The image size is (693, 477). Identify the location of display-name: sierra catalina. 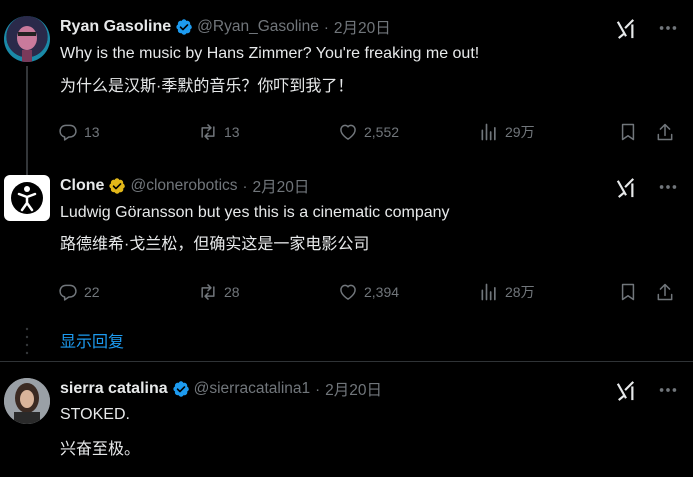
(114, 389).